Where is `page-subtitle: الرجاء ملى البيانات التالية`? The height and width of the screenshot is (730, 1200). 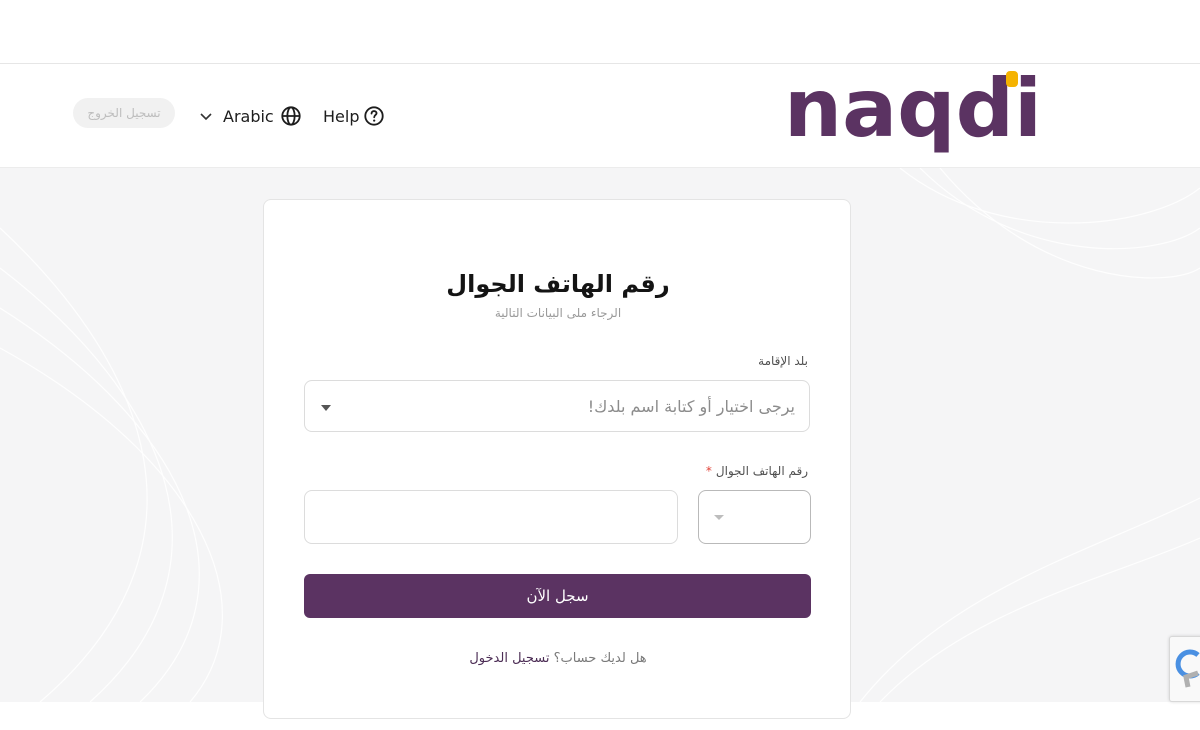
page-subtitle: الرجاء ملى البيانات التالية is located at coordinates (558, 313).